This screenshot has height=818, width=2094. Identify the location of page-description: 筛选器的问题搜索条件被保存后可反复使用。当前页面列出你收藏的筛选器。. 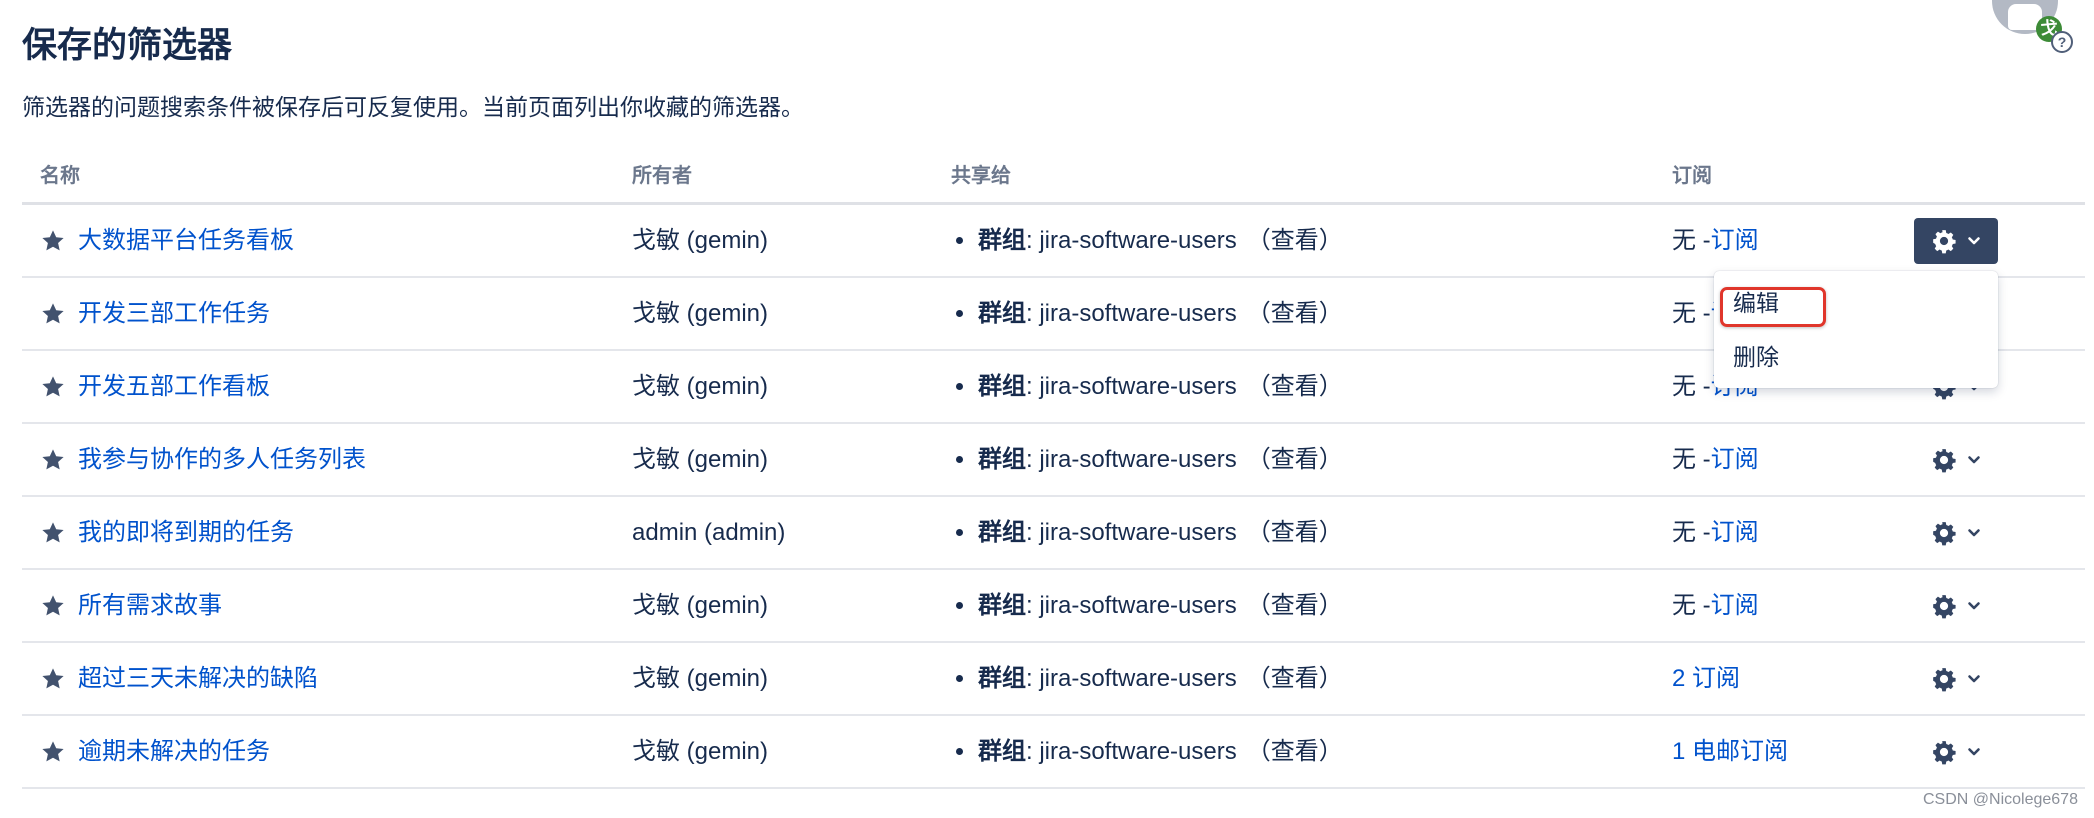
(413, 107).